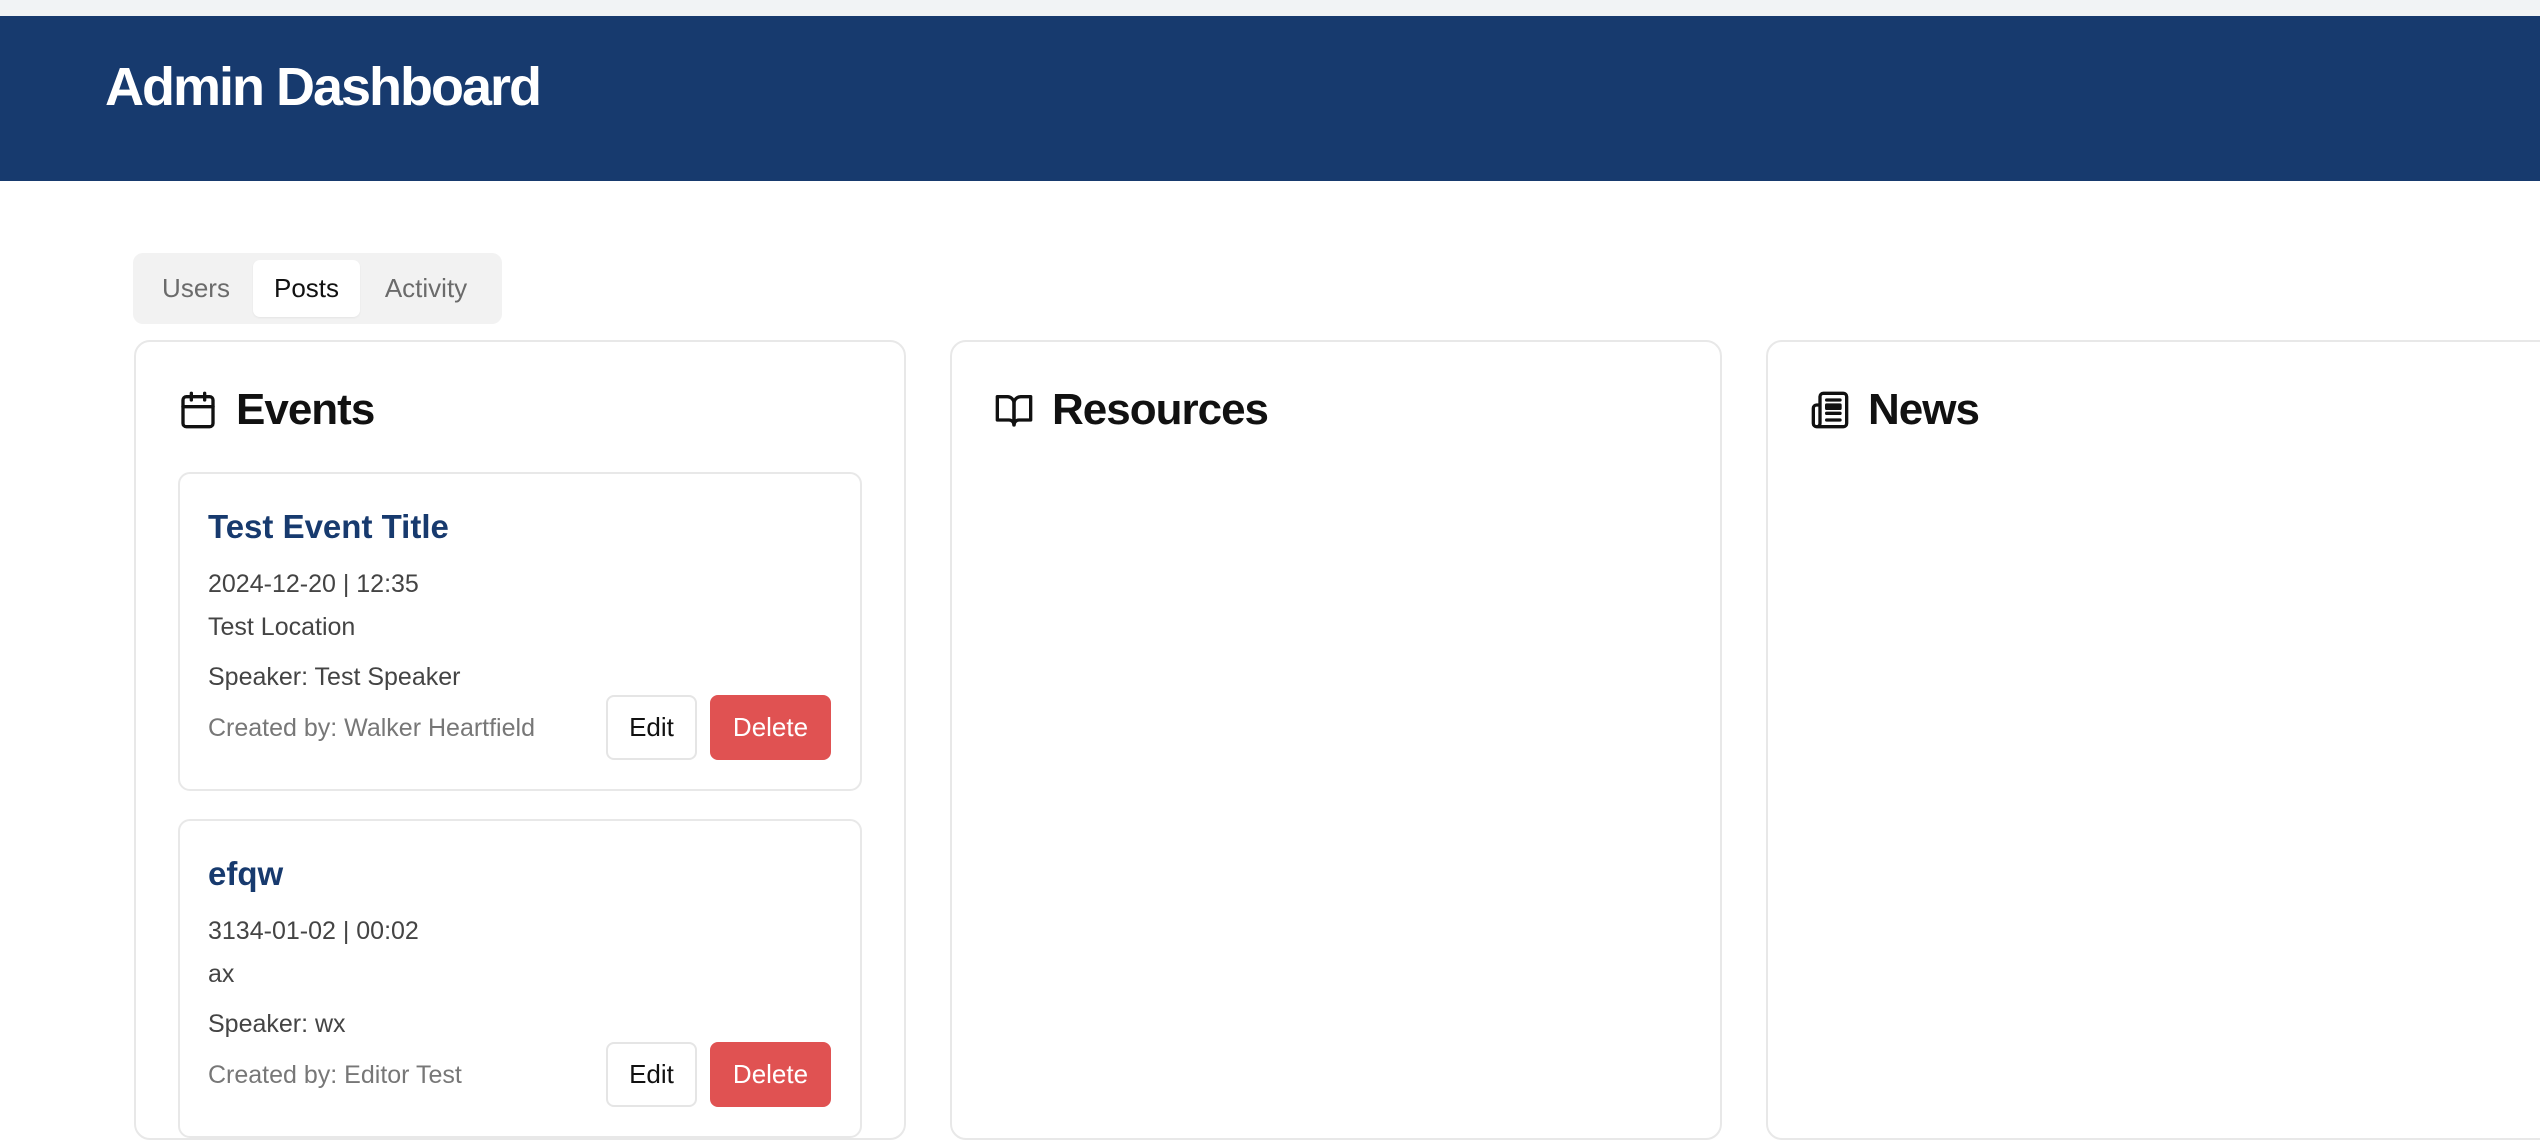 This screenshot has width=2540, height=1140. What do you see at coordinates (371, 728) in the screenshot?
I see `event-created-by: Created by: Walker Heartfield` at bounding box center [371, 728].